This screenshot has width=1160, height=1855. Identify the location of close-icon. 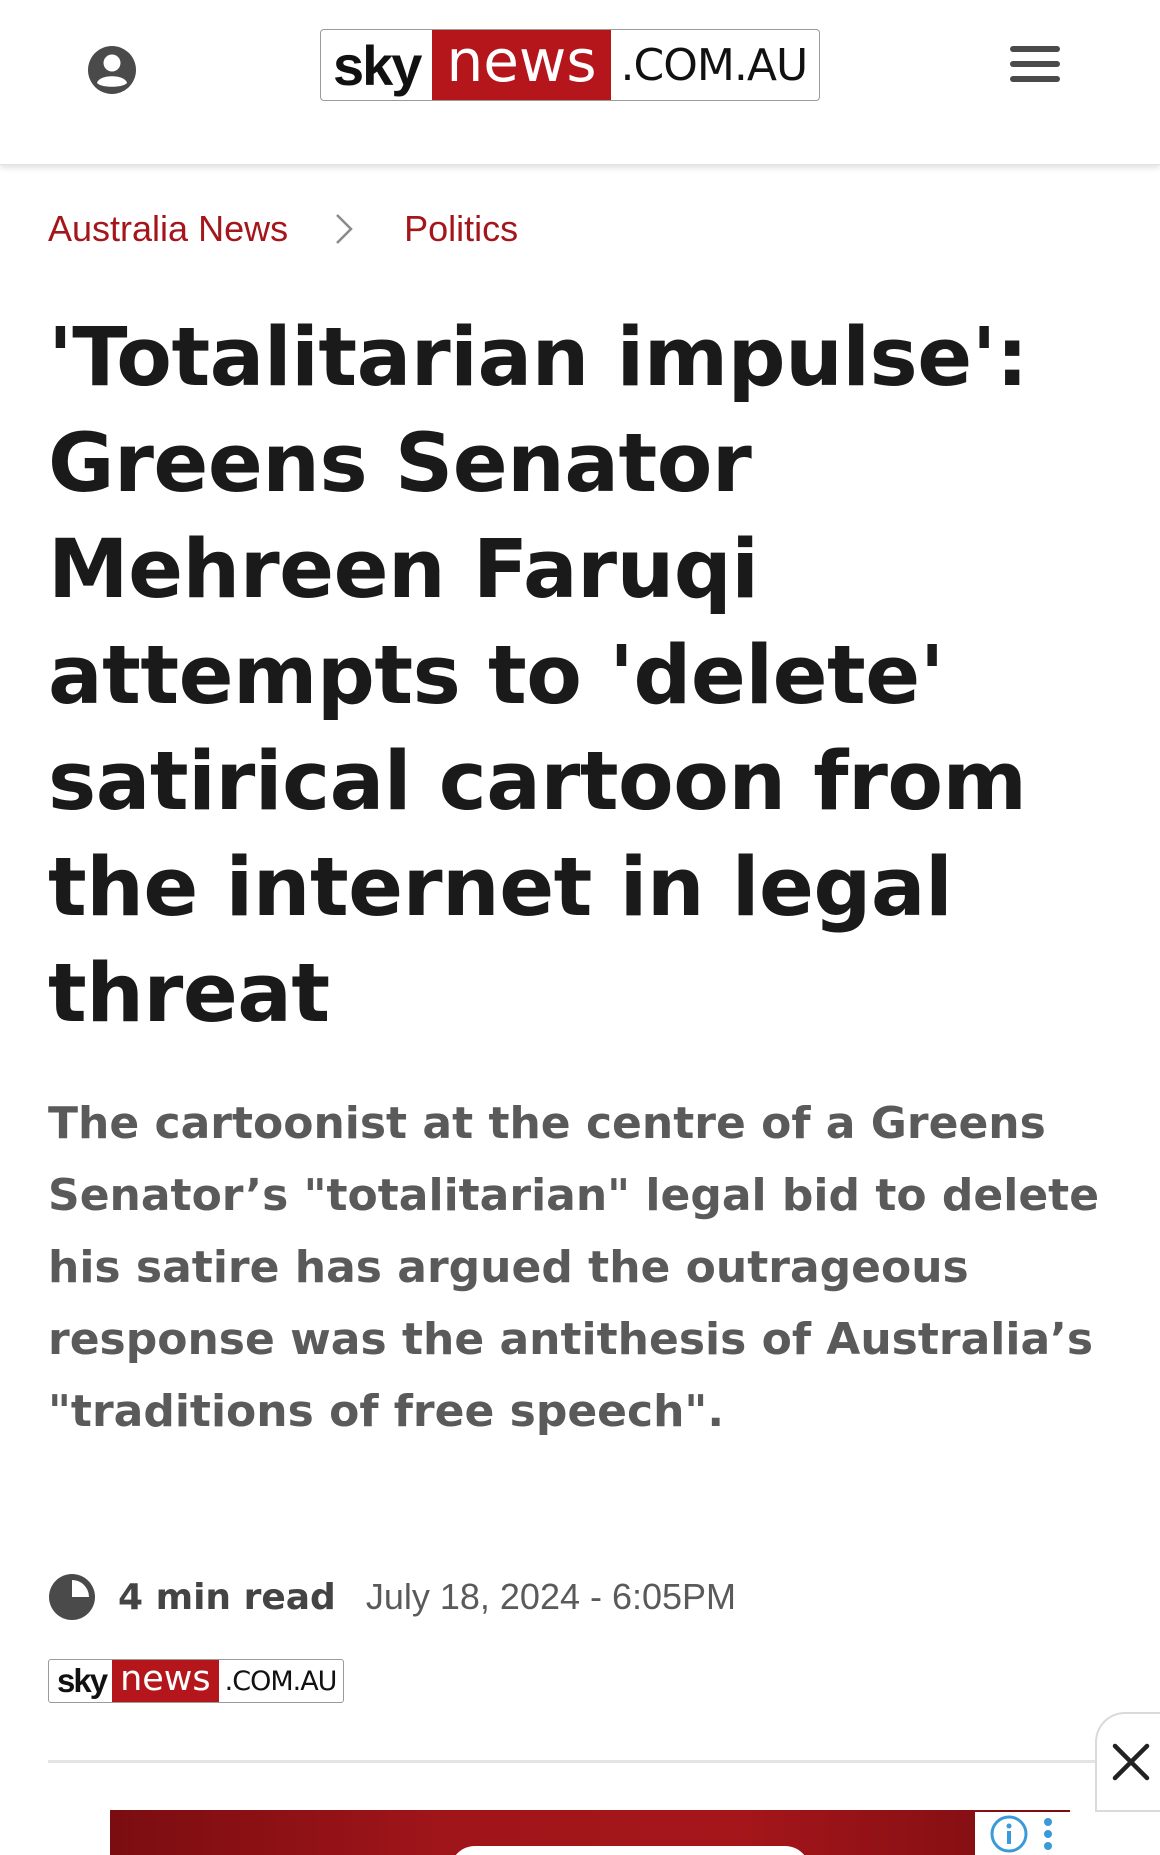
(1131, 1762).